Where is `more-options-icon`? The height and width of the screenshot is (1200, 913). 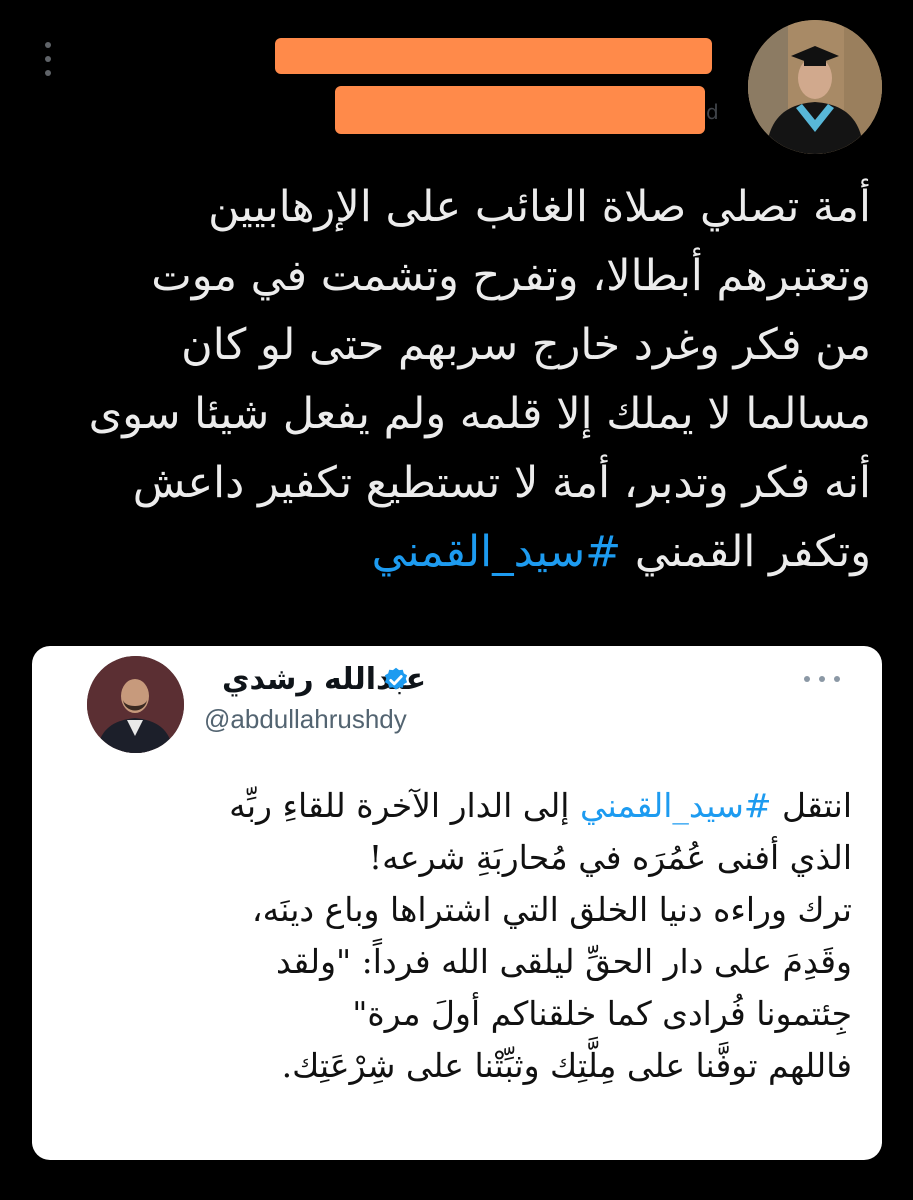 more-options-icon is located at coordinates (48, 59).